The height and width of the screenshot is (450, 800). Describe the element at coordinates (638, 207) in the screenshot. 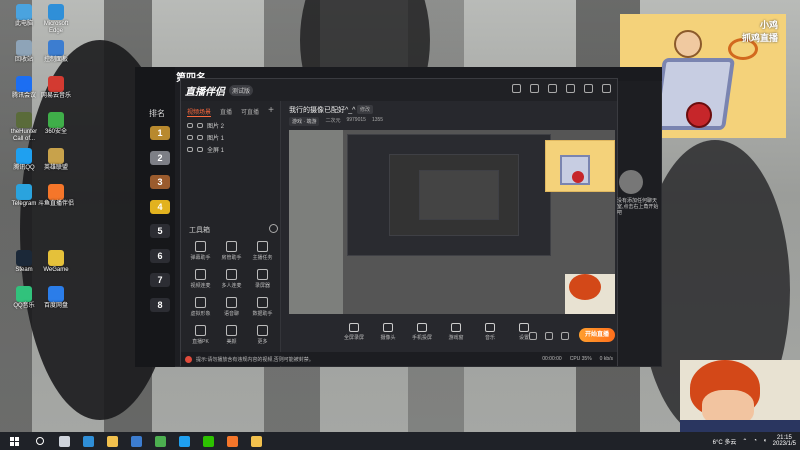

I see `chat-hint: 没有添加任何聊天室,点击右上角开始吧` at that location.